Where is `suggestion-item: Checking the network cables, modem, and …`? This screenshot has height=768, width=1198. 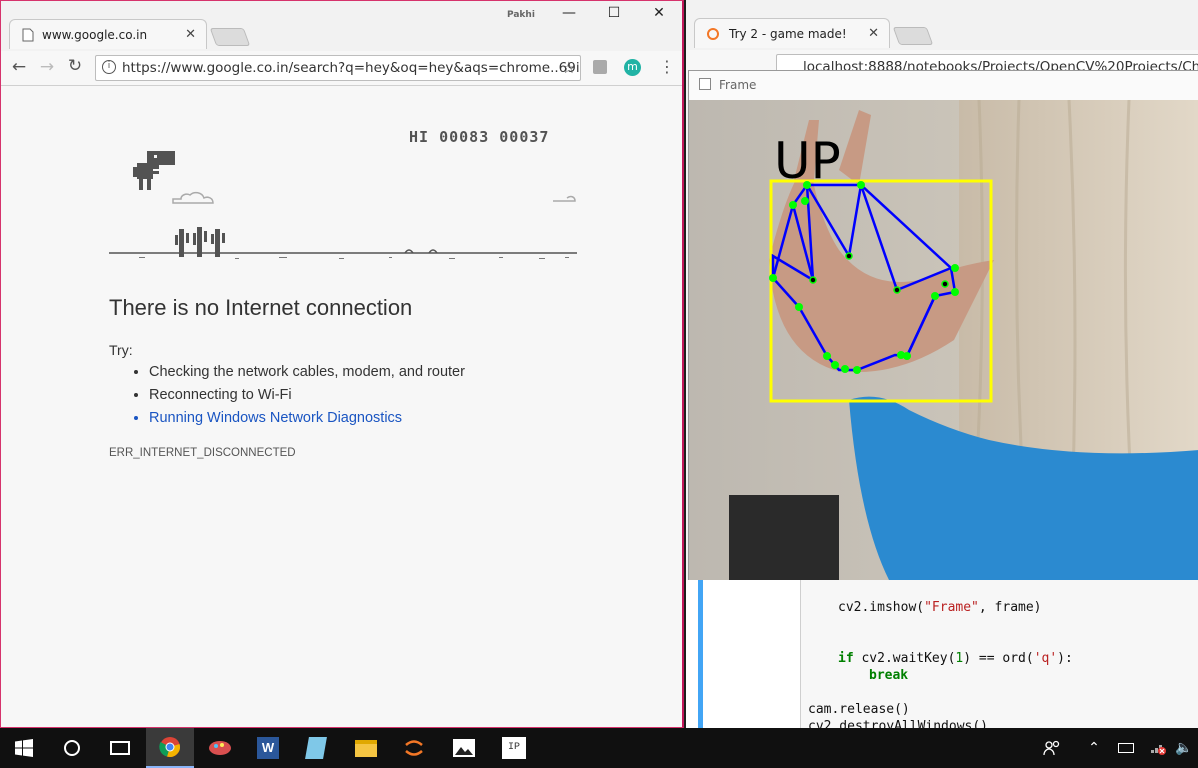 suggestion-item: Checking the network cables, modem, and … is located at coordinates (307, 372).